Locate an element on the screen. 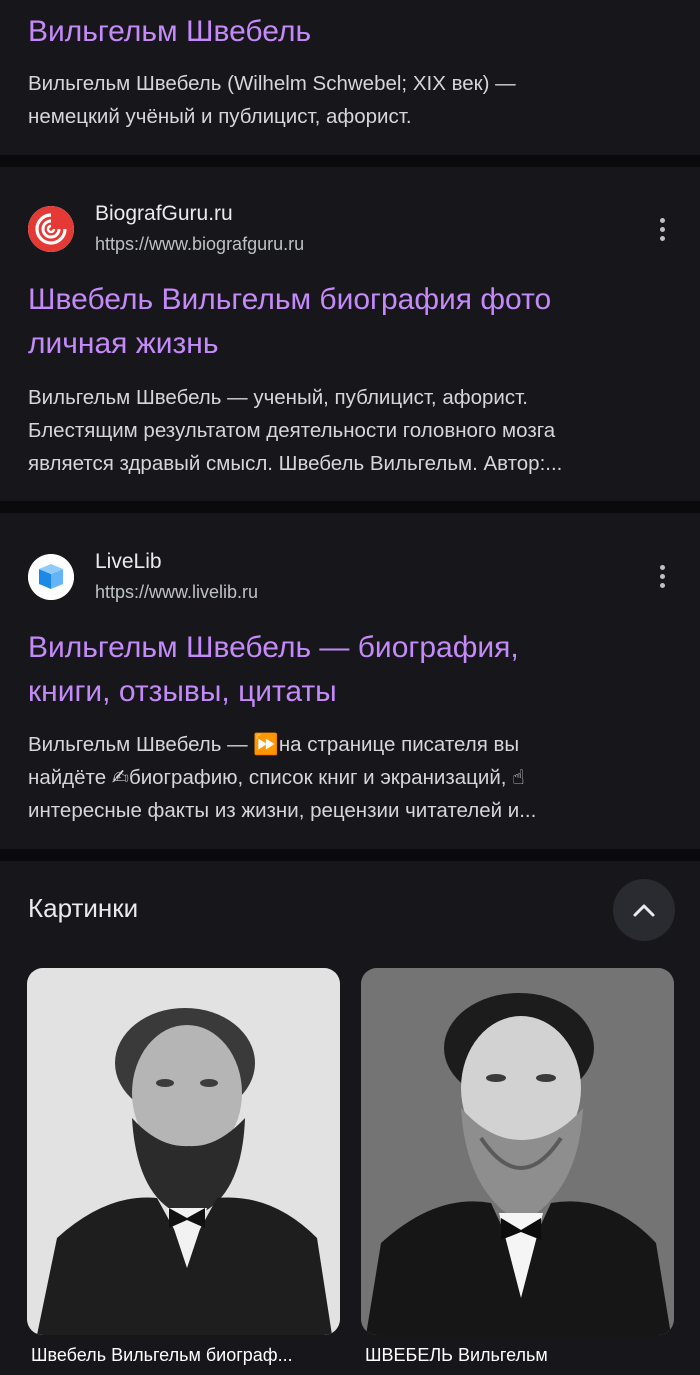  biografguru-logo-icon is located at coordinates (51, 228).